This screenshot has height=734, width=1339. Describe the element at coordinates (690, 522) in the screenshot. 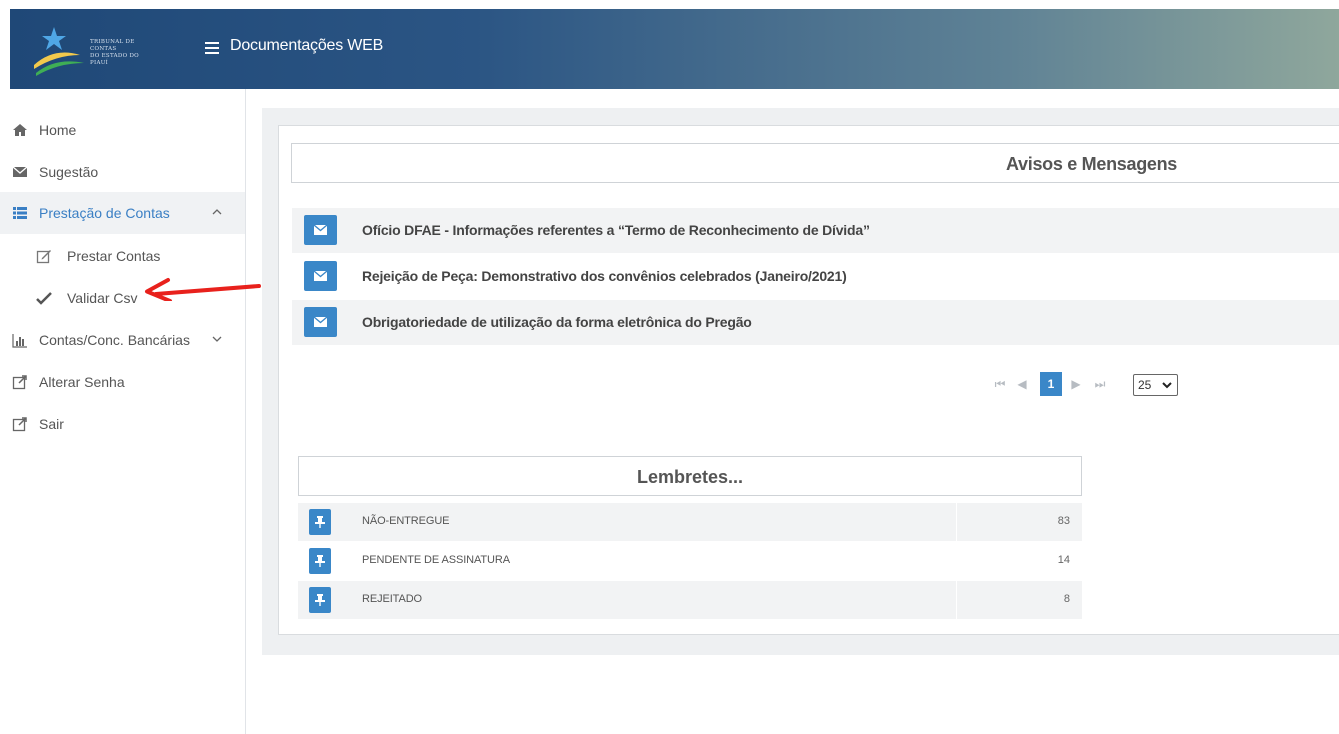

I see `lembrete-row: NÃO-ENTREGUE 83` at that location.